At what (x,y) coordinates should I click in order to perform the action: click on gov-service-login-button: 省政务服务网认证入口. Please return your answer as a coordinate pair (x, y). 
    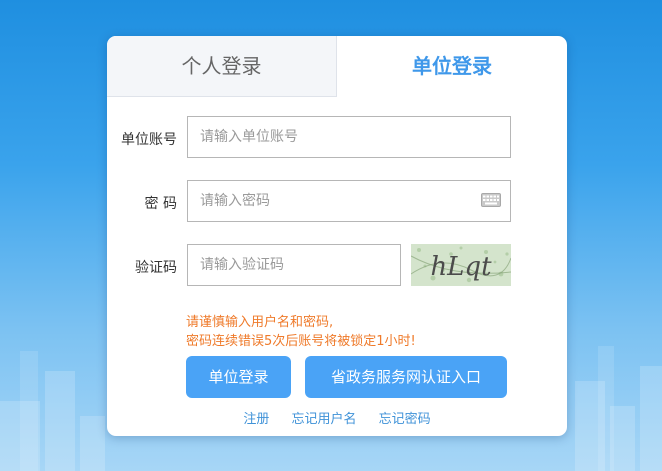
    Looking at the image, I should click on (406, 377).